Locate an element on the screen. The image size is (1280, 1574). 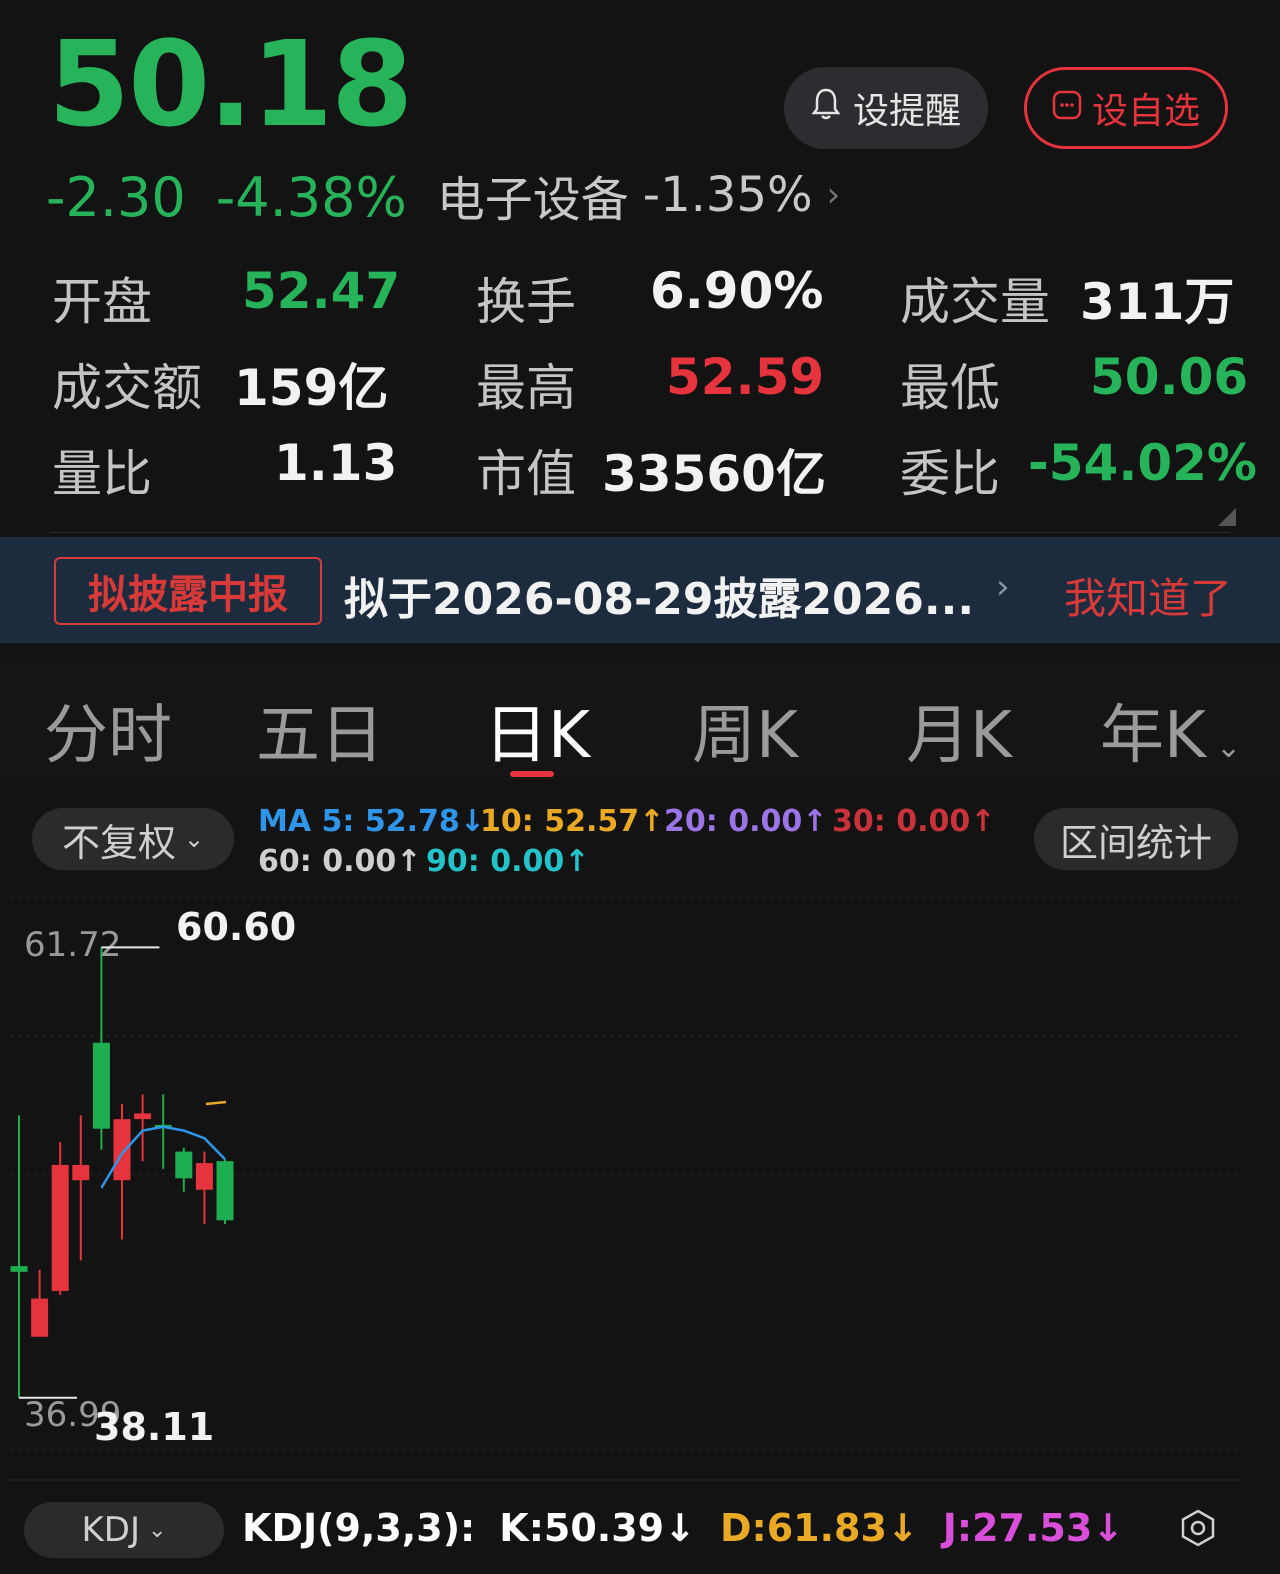
set-alert-label: 设提醒 is located at coordinates (906, 111).